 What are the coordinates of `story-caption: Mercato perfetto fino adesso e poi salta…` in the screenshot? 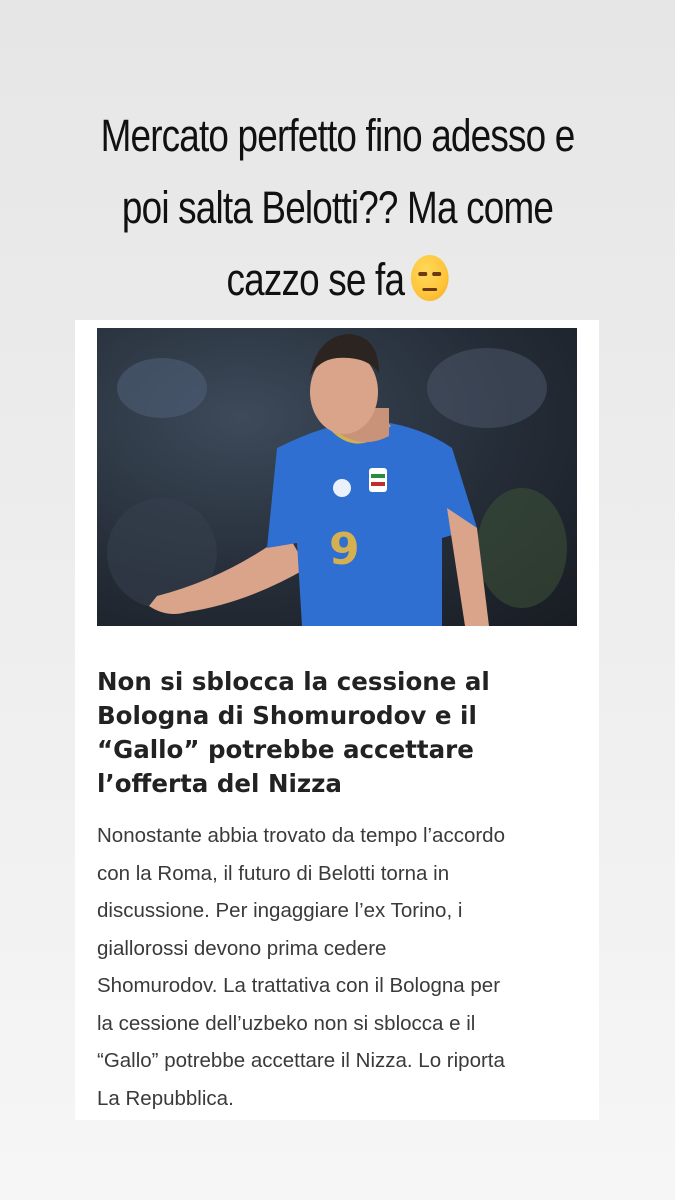 It's located at (338, 208).